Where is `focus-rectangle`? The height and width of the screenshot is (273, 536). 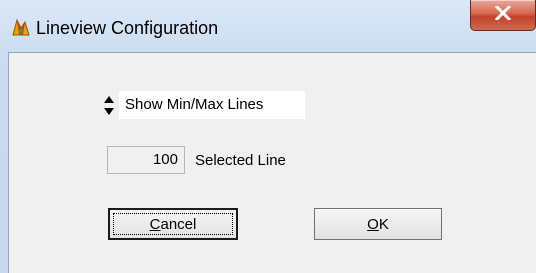 focus-rectangle is located at coordinates (173, 224).